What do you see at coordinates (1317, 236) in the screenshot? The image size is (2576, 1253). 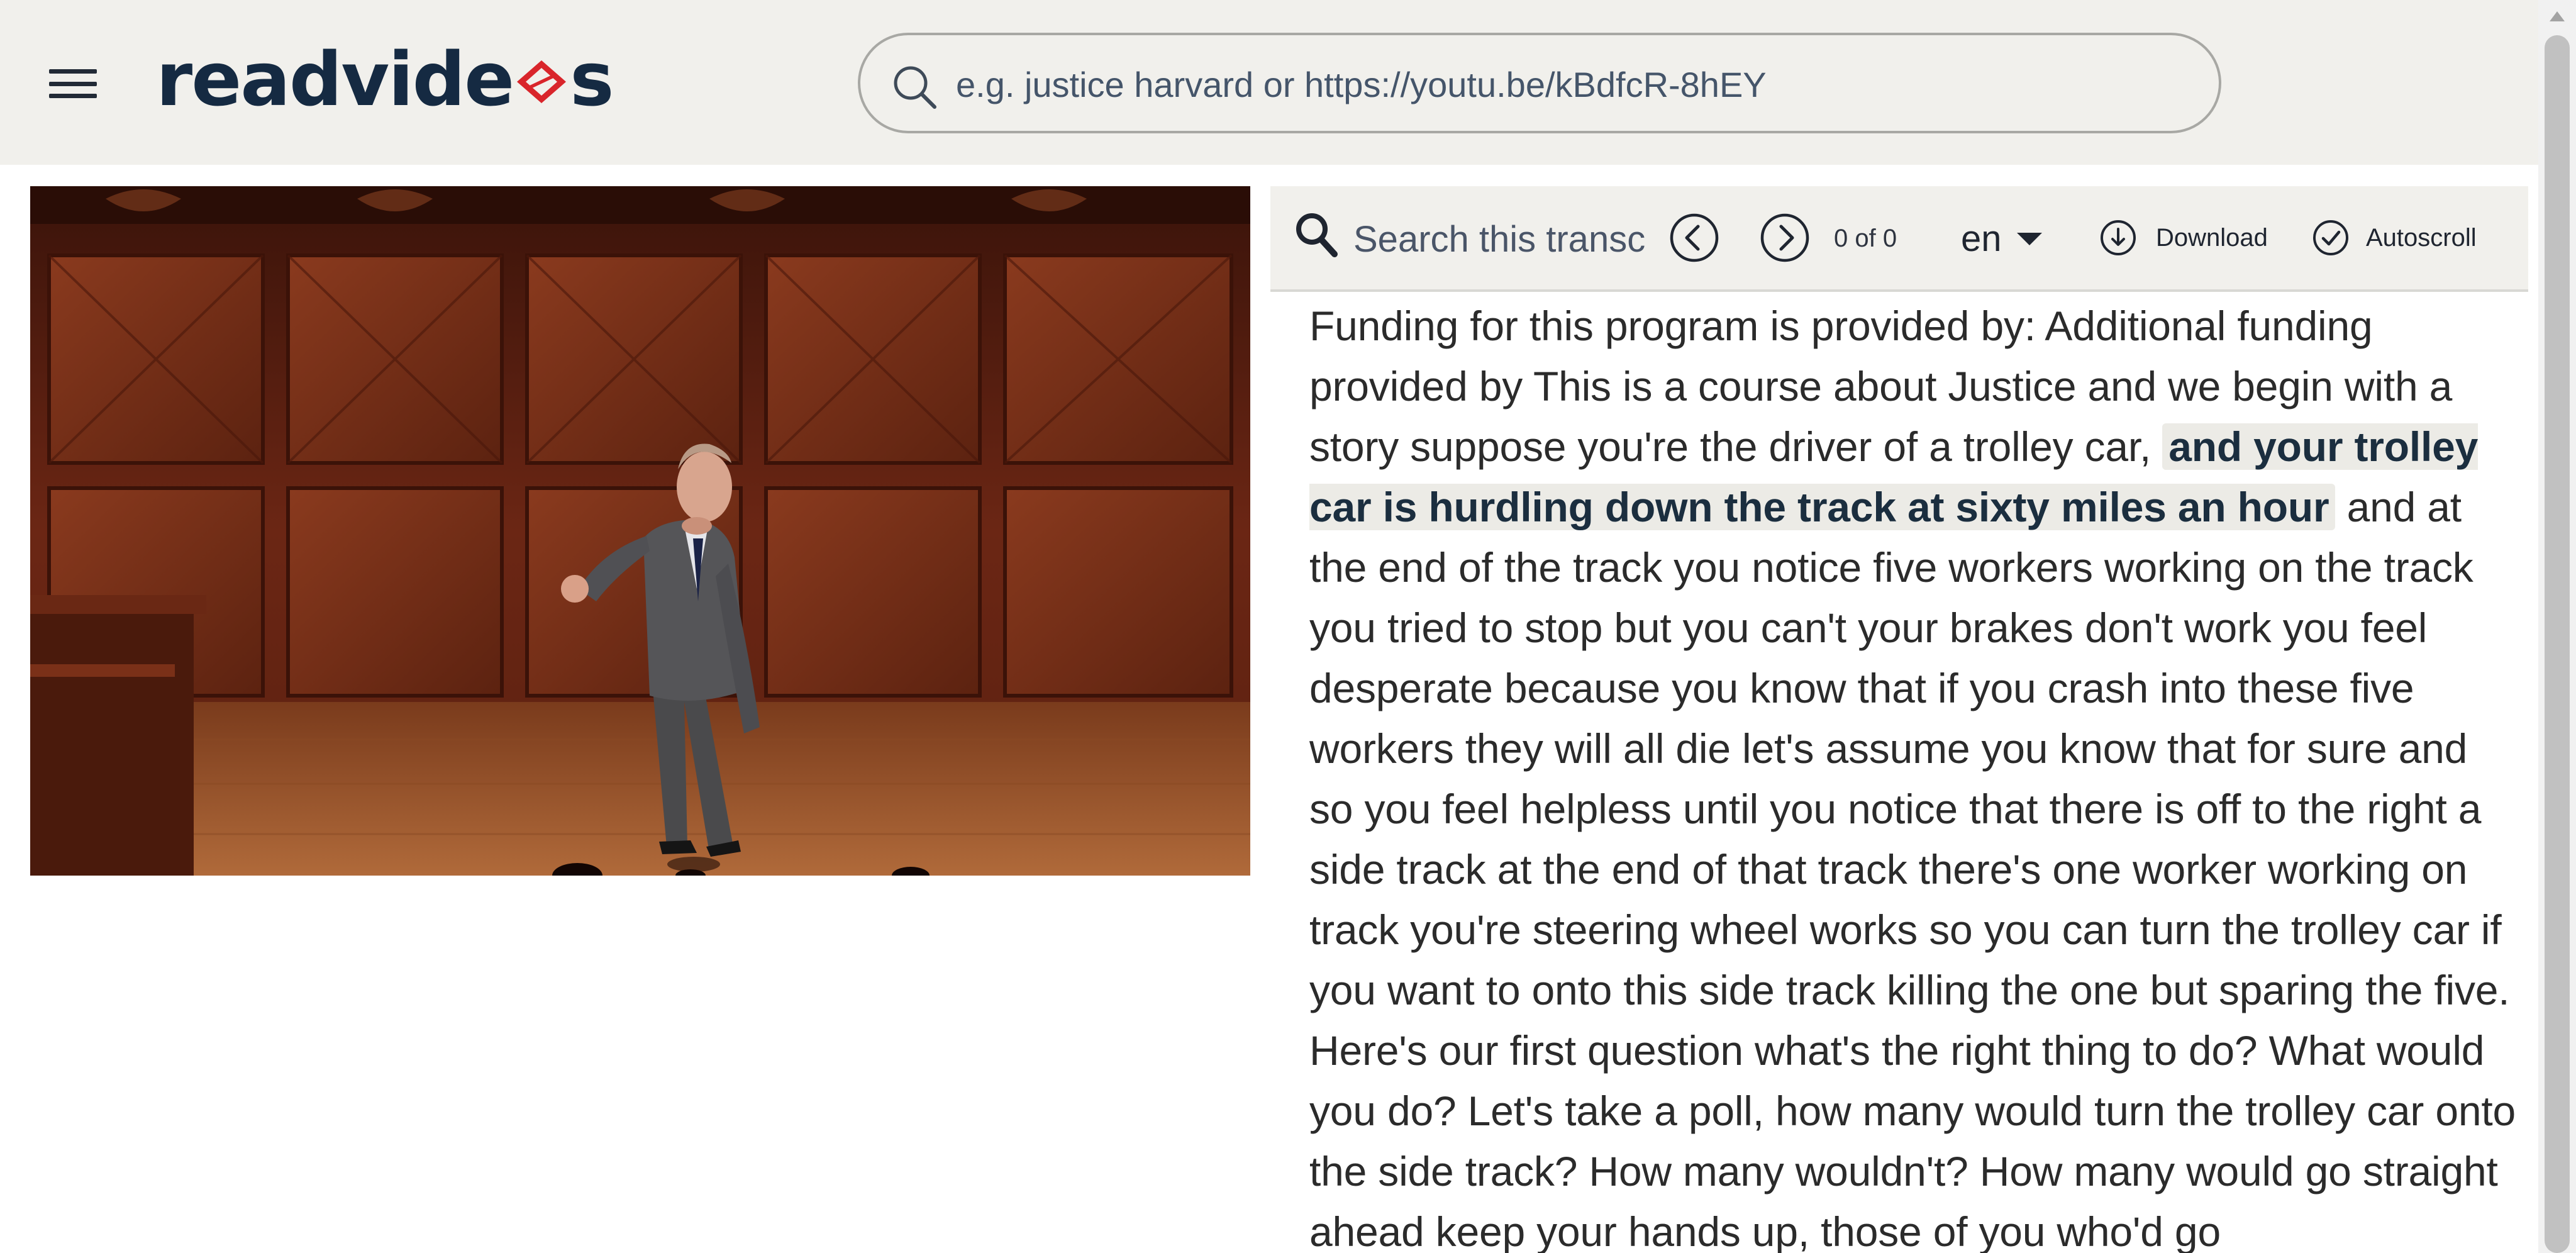 I see `transcript-search-icon` at bounding box center [1317, 236].